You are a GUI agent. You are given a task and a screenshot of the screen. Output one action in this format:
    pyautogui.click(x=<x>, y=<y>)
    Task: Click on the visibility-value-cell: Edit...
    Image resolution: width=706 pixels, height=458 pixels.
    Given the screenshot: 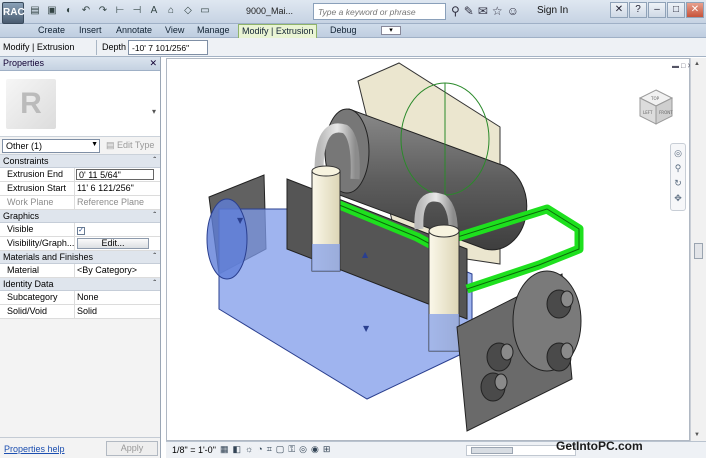 What is the action you would take?
    pyautogui.click(x=117, y=243)
    